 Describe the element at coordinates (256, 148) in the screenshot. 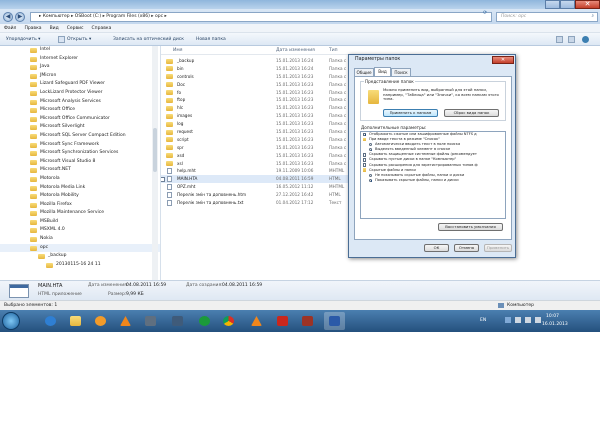

I see `file-row: spr 15.01.2013 16:23 Папка с` at that location.